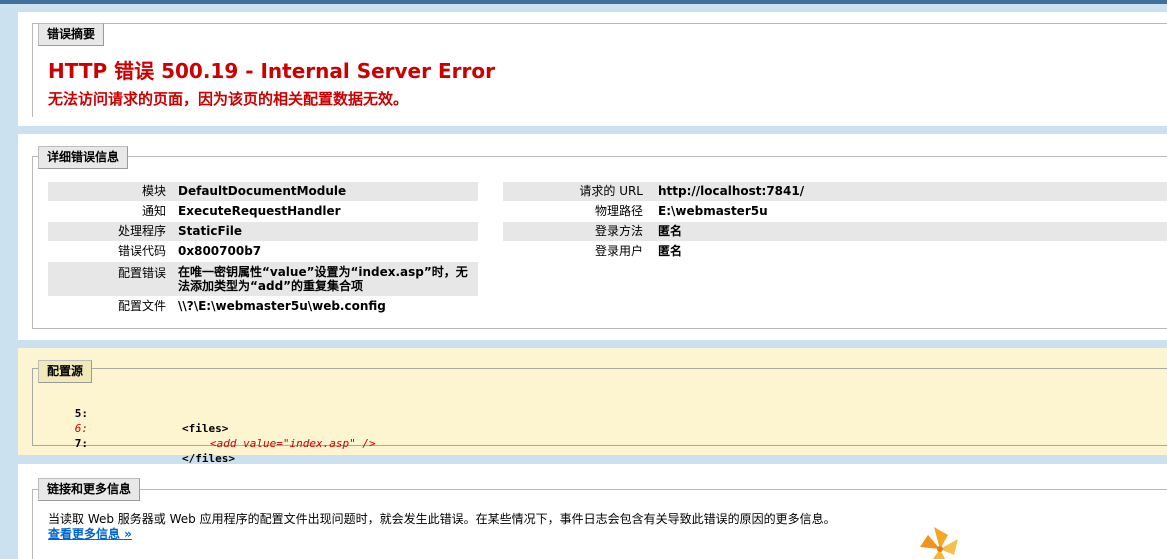 The height and width of the screenshot is (559, 1167). What do you see at coordinates (263, 231) in the screenshot?
I see `detail-row-handler: 处理程序 StaticFile` at bounding box center [263, 231].